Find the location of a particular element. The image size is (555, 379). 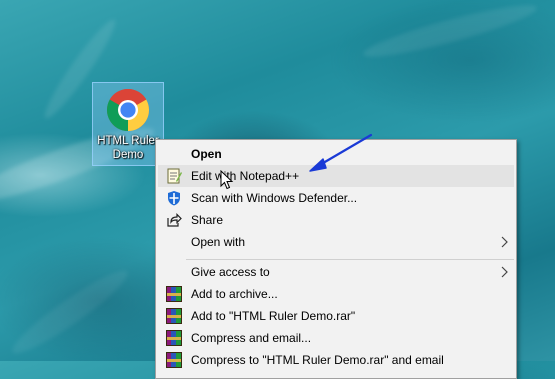

chrome-icon is located at coordinates (128, 109).